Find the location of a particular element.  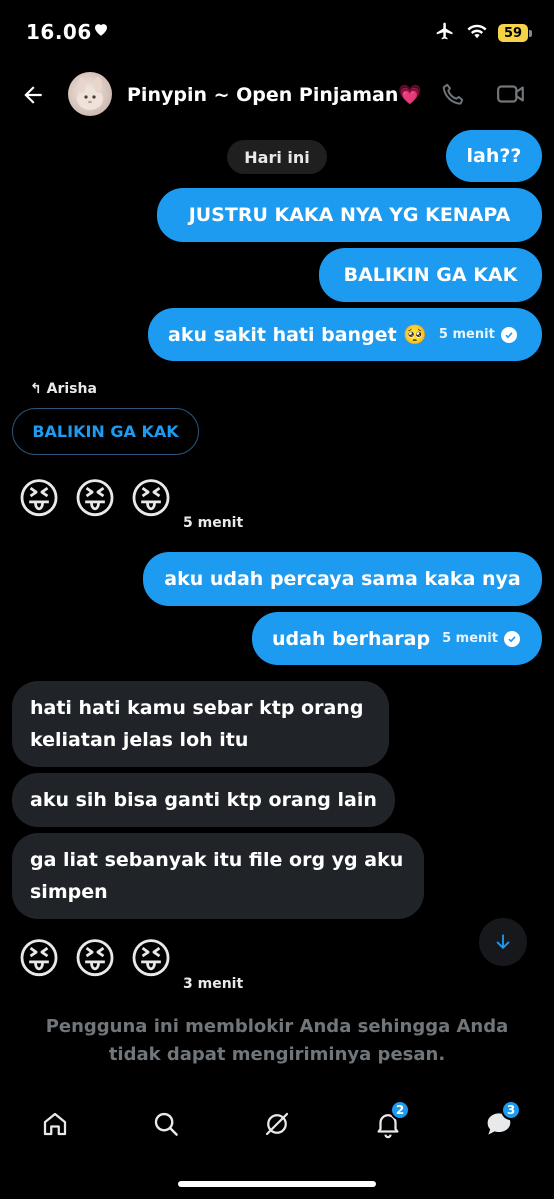

call-button is located at coordinates (453, 94).